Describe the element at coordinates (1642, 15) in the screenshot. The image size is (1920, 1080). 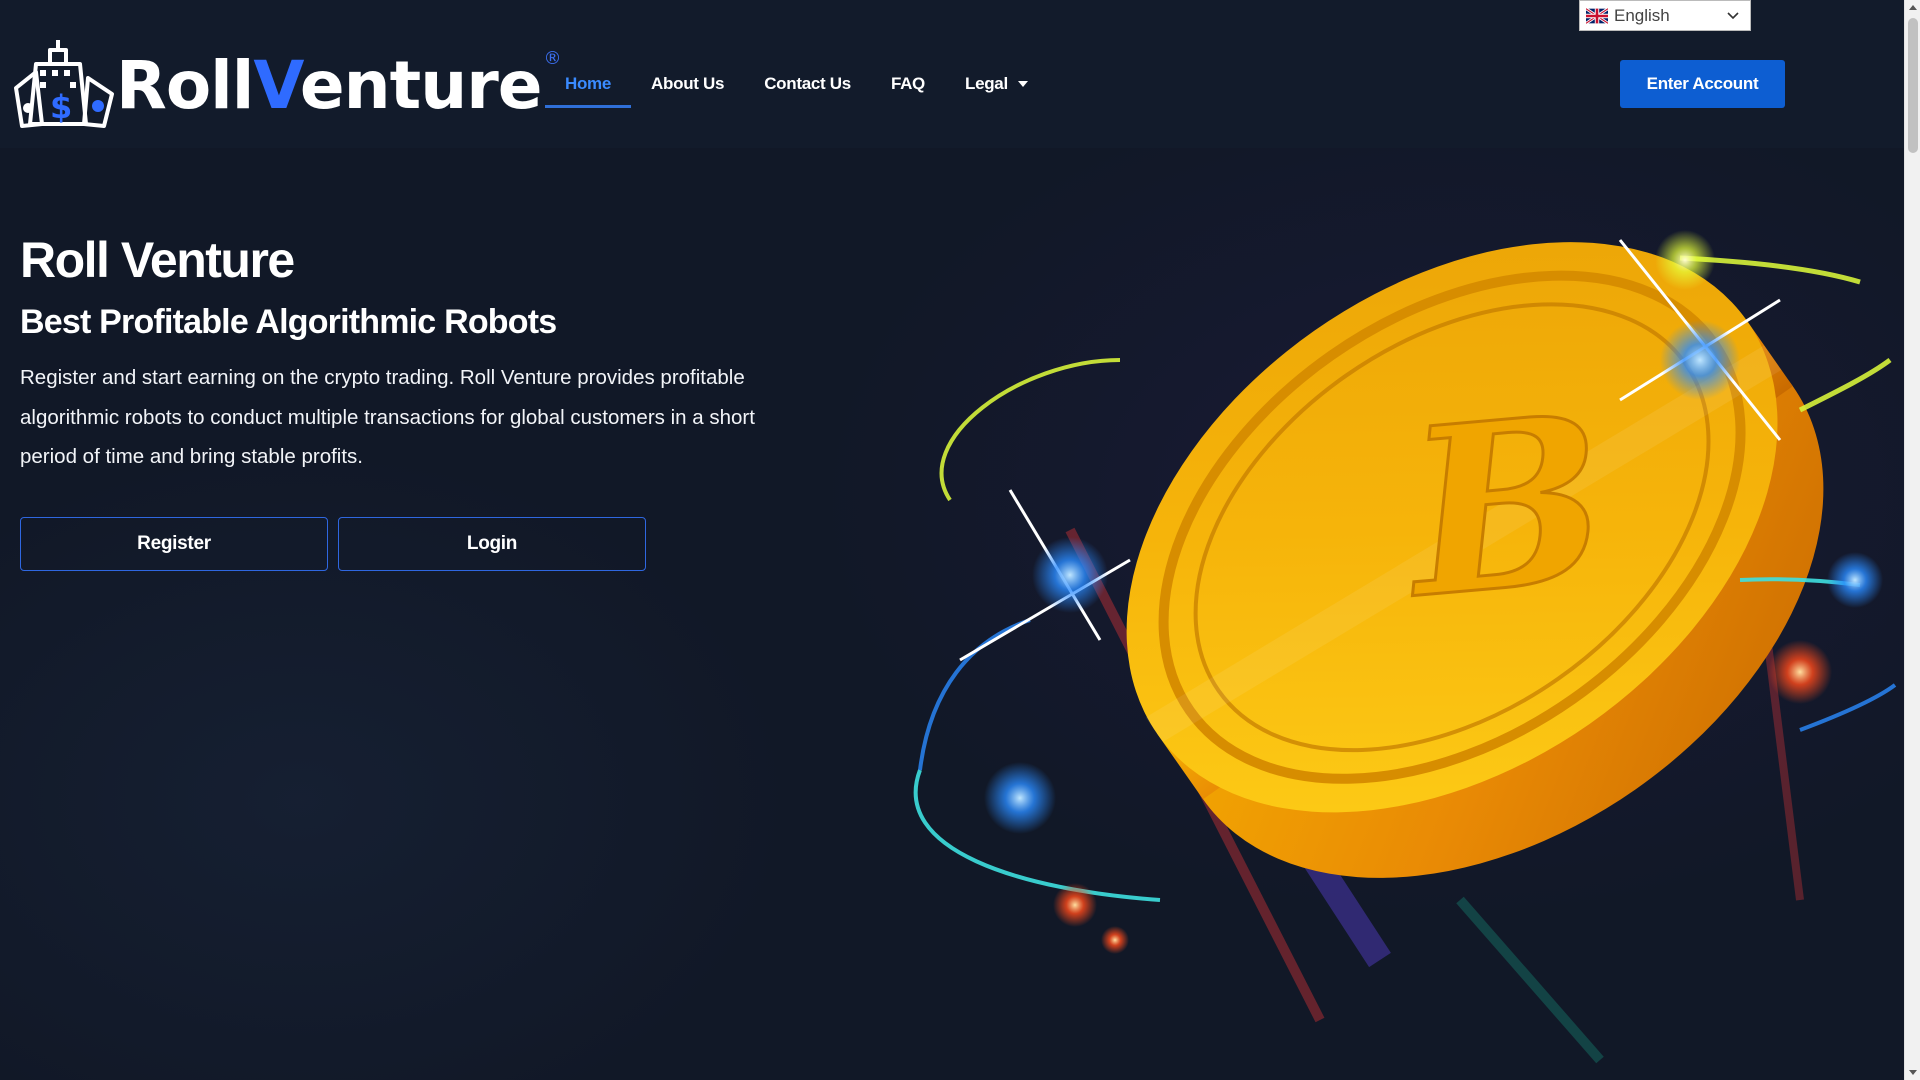
I see `language-label: English` at that location.